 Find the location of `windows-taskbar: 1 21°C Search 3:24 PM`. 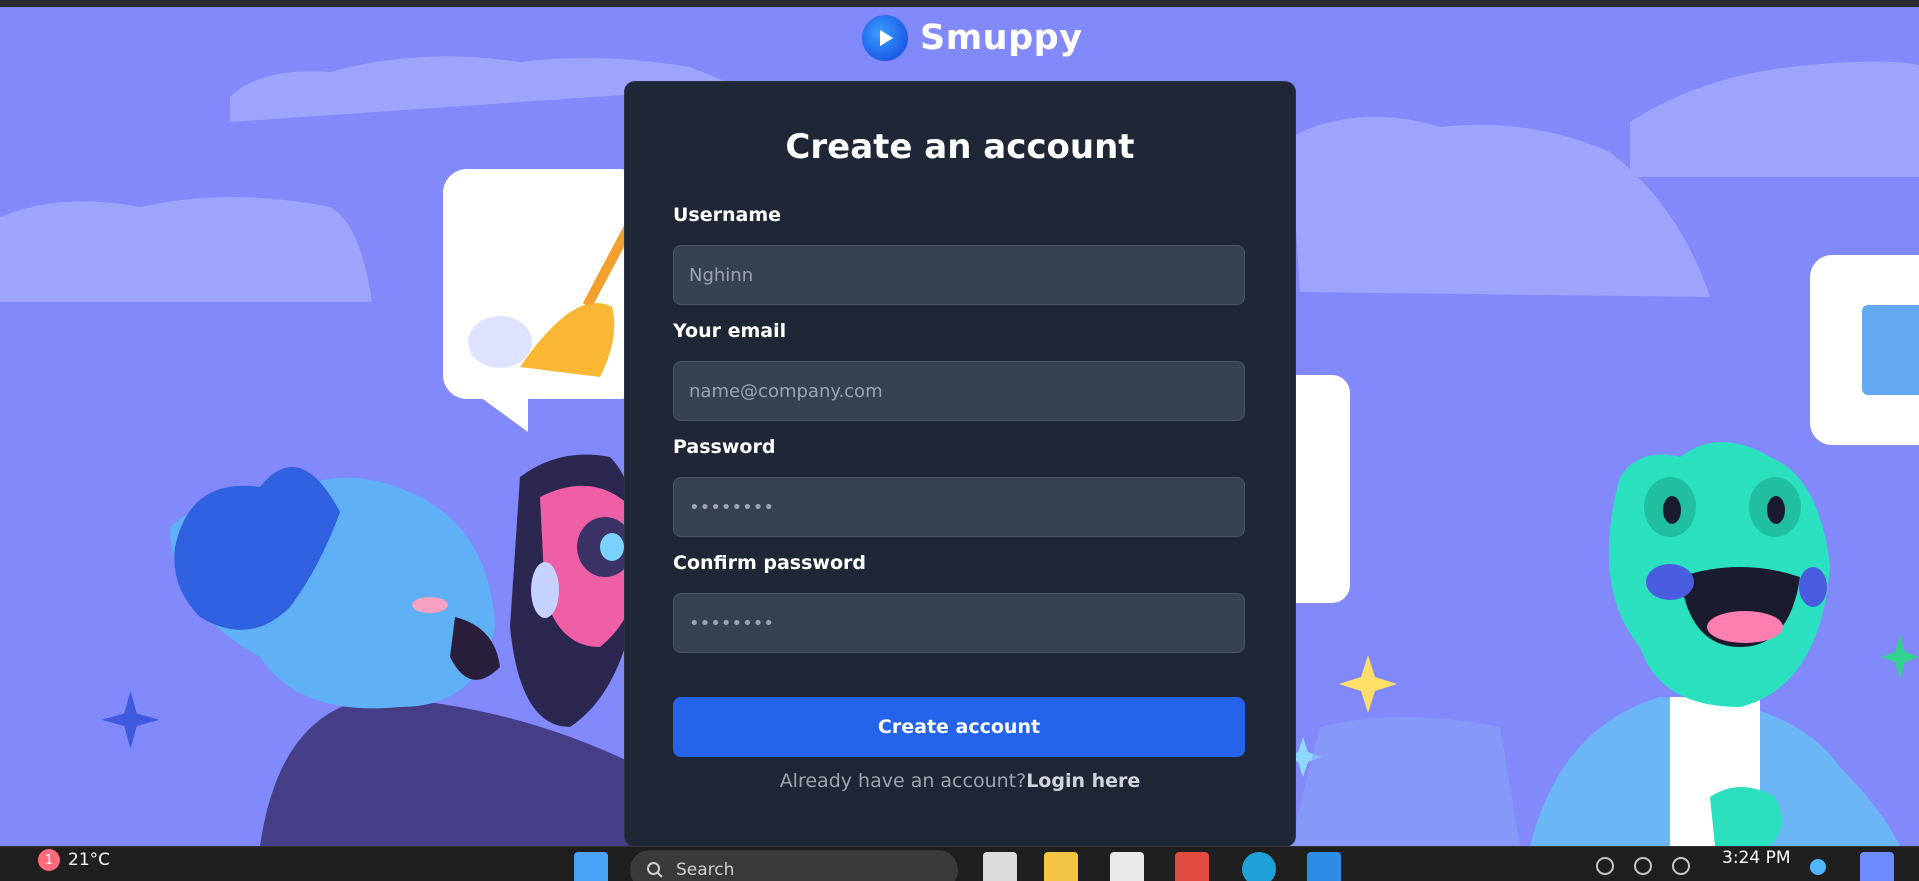

windows-taskbar: 1 21°C Search 3:24 PM is located at coordinates (959, 863).